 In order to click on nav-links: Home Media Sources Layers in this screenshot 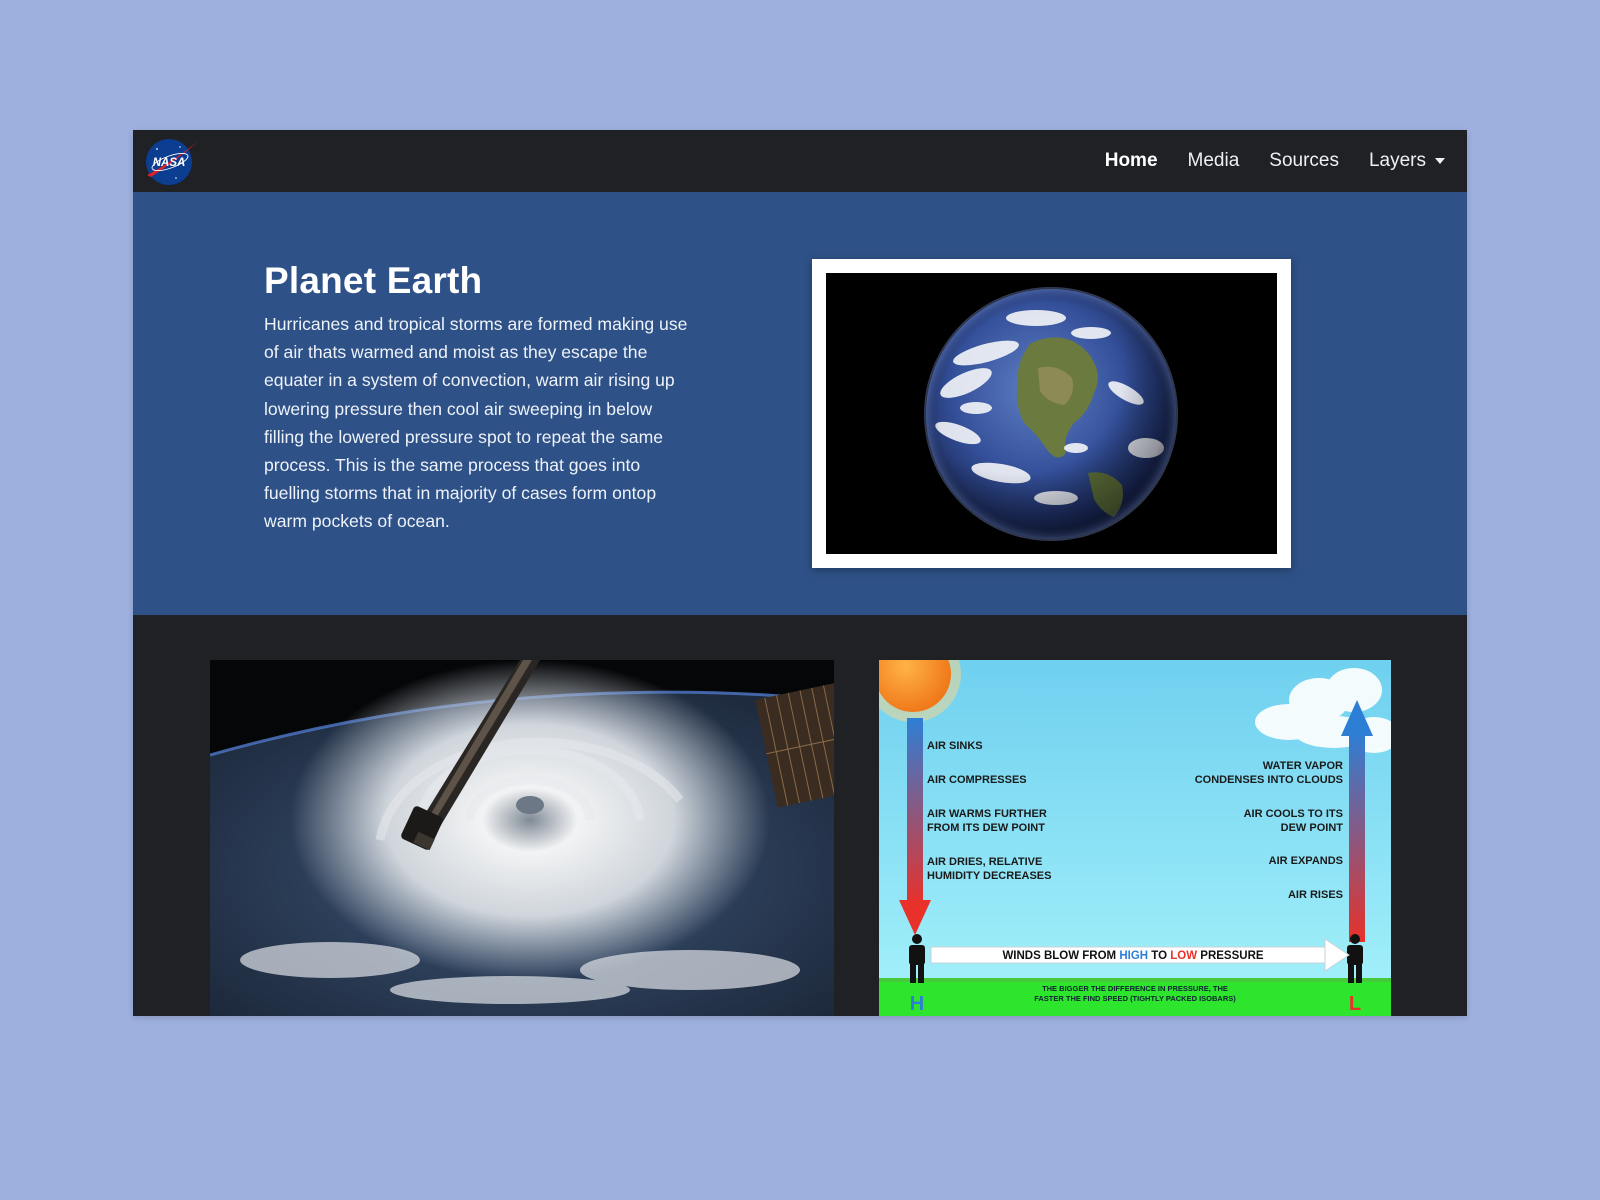, I will do `click(1260, 161)`.